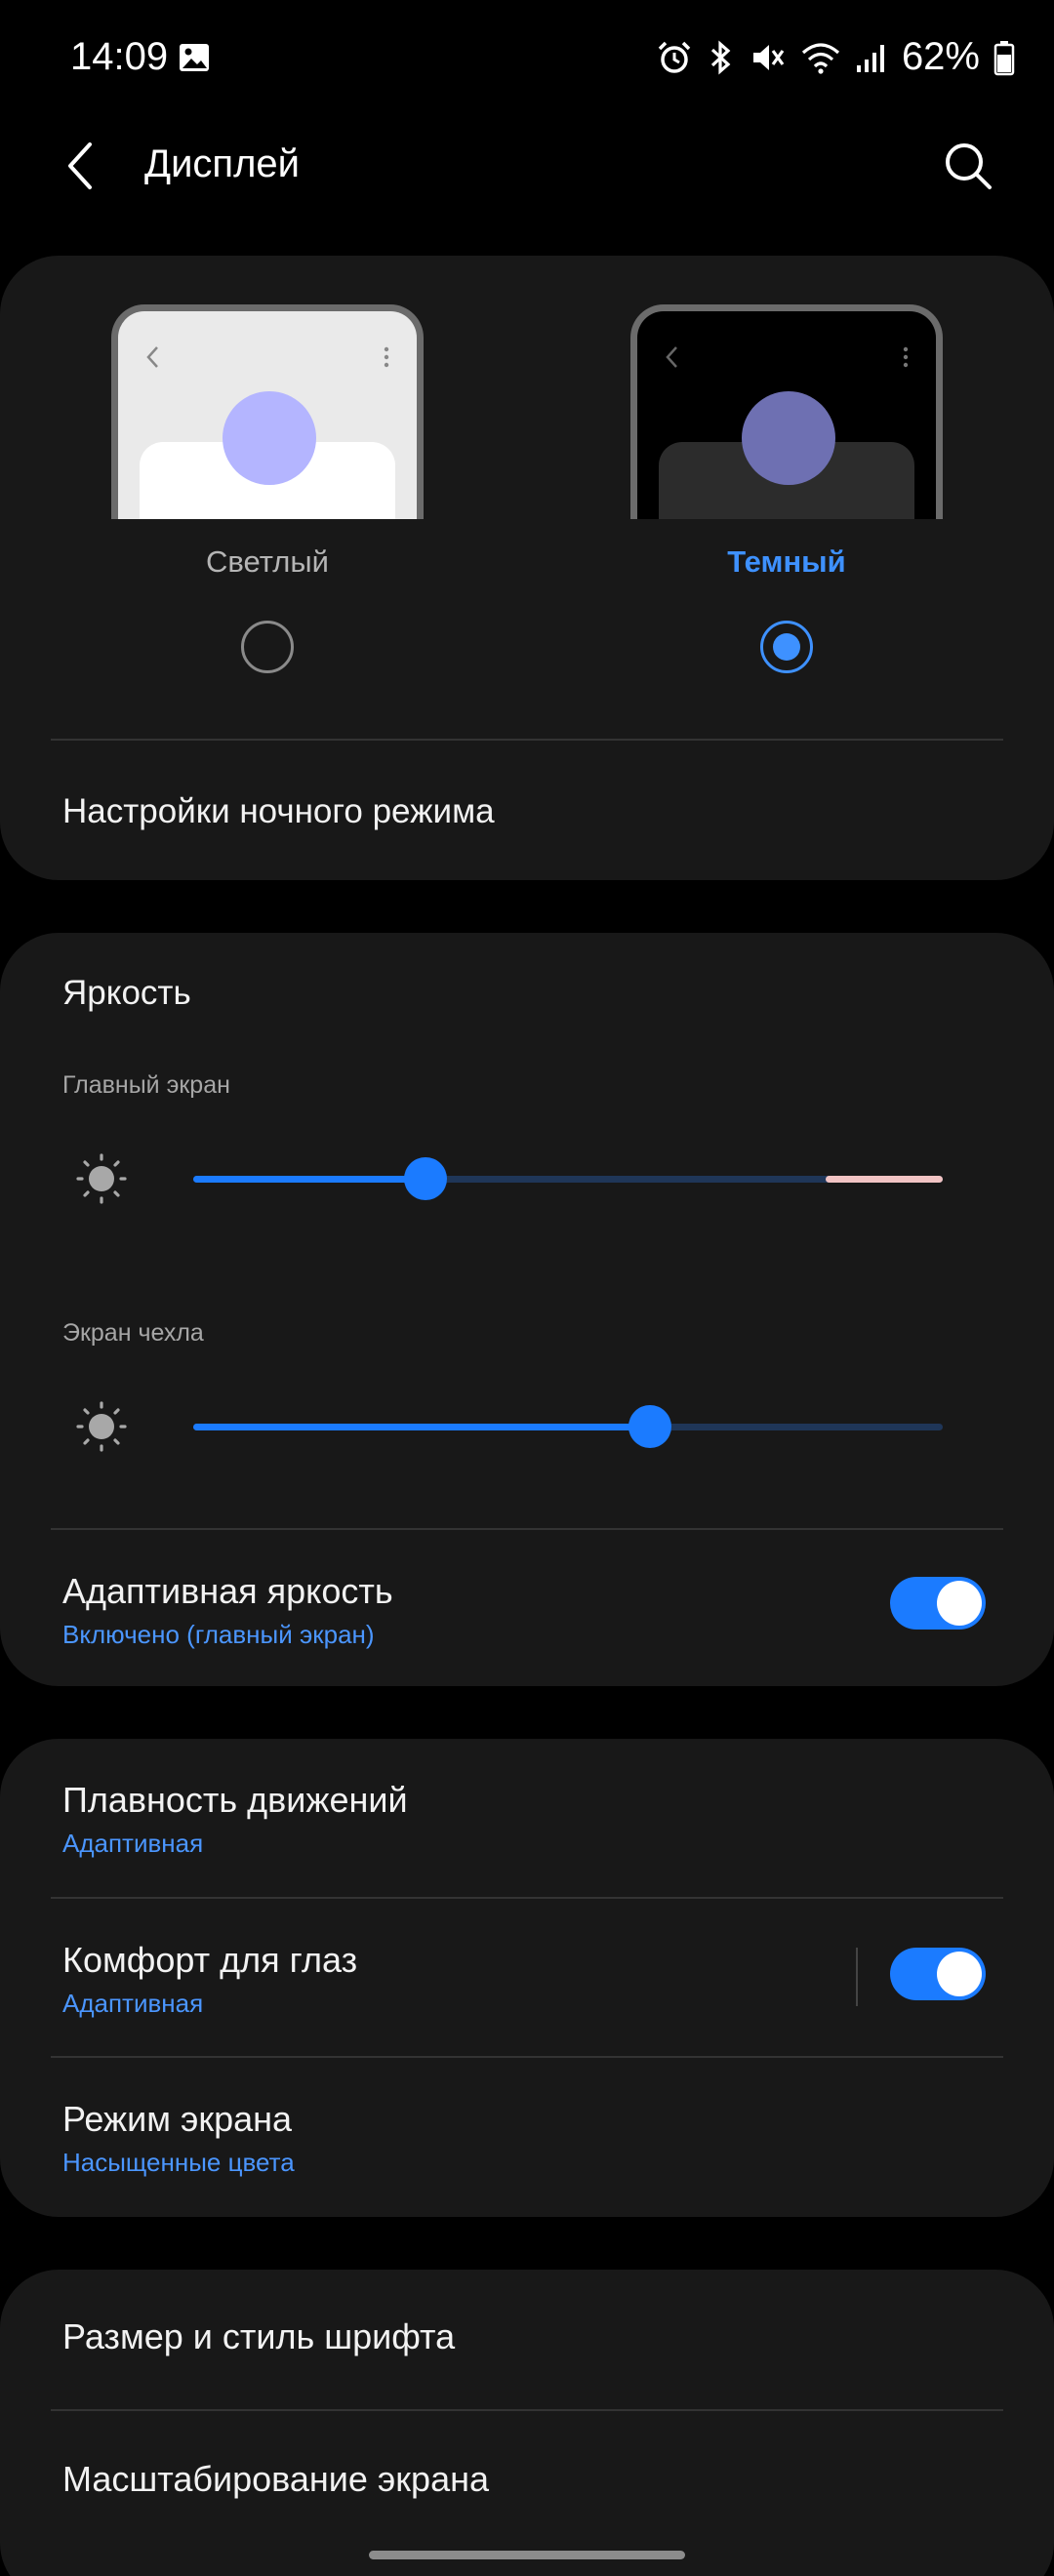 This screenshot has height=2576, width=1054. I want to click on brightness-title: Яркость, so click(127, 993).